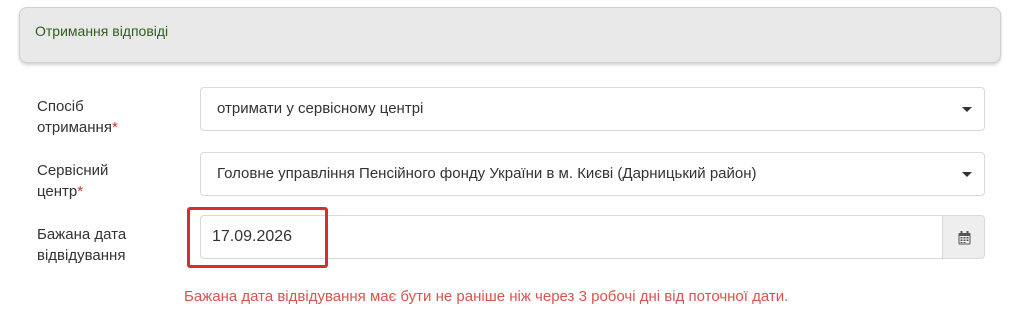 This screenshot has height=327, width=1024. Describe the element at coordinates (320, 108) in the screenshot. I see `method-select-value: отримати у сервісному центрі` at that location.